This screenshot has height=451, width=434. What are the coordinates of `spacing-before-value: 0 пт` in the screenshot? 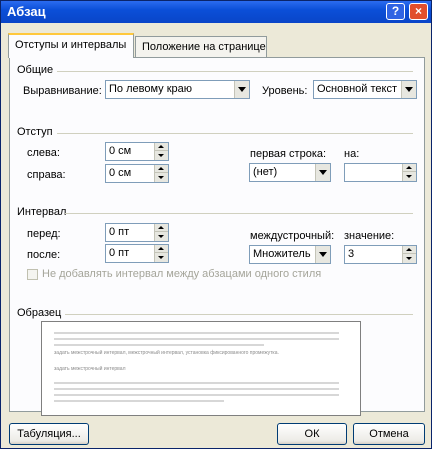 It's located at (119, 232).